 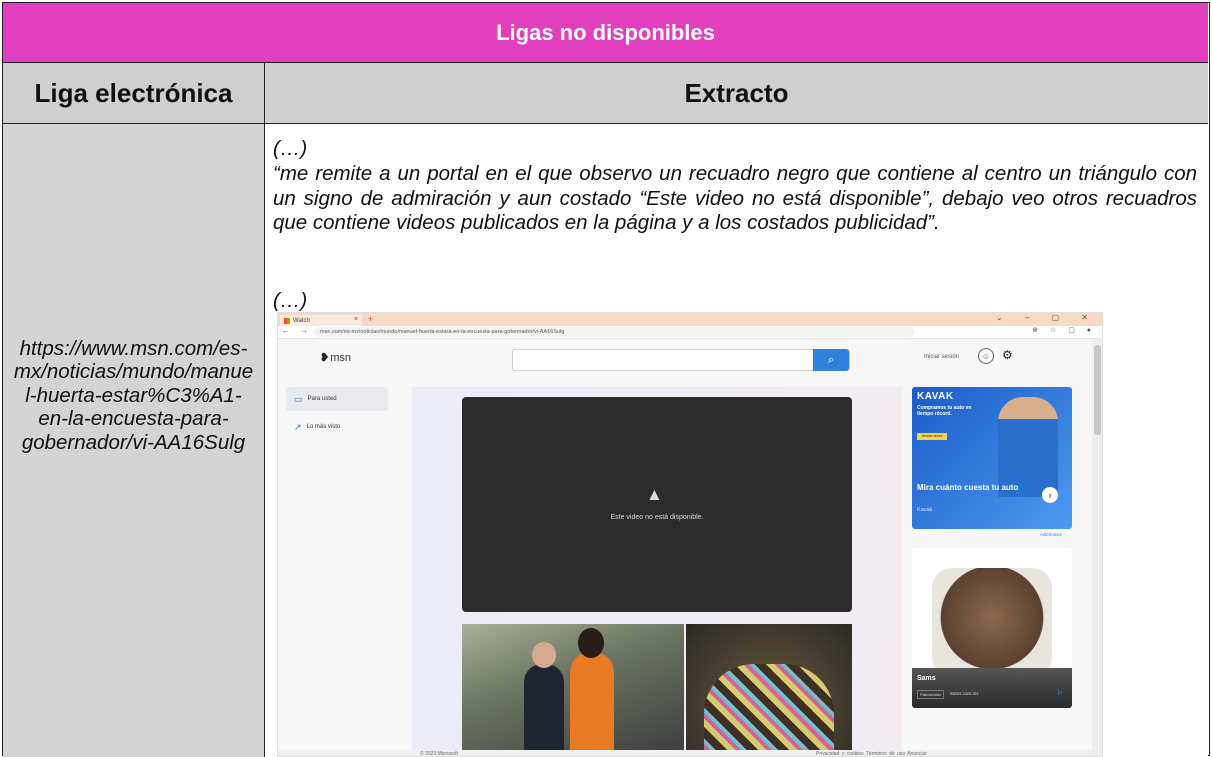 I want to click on video-unavailable-message: Este video no está disponible., so click(x=657, y=517).